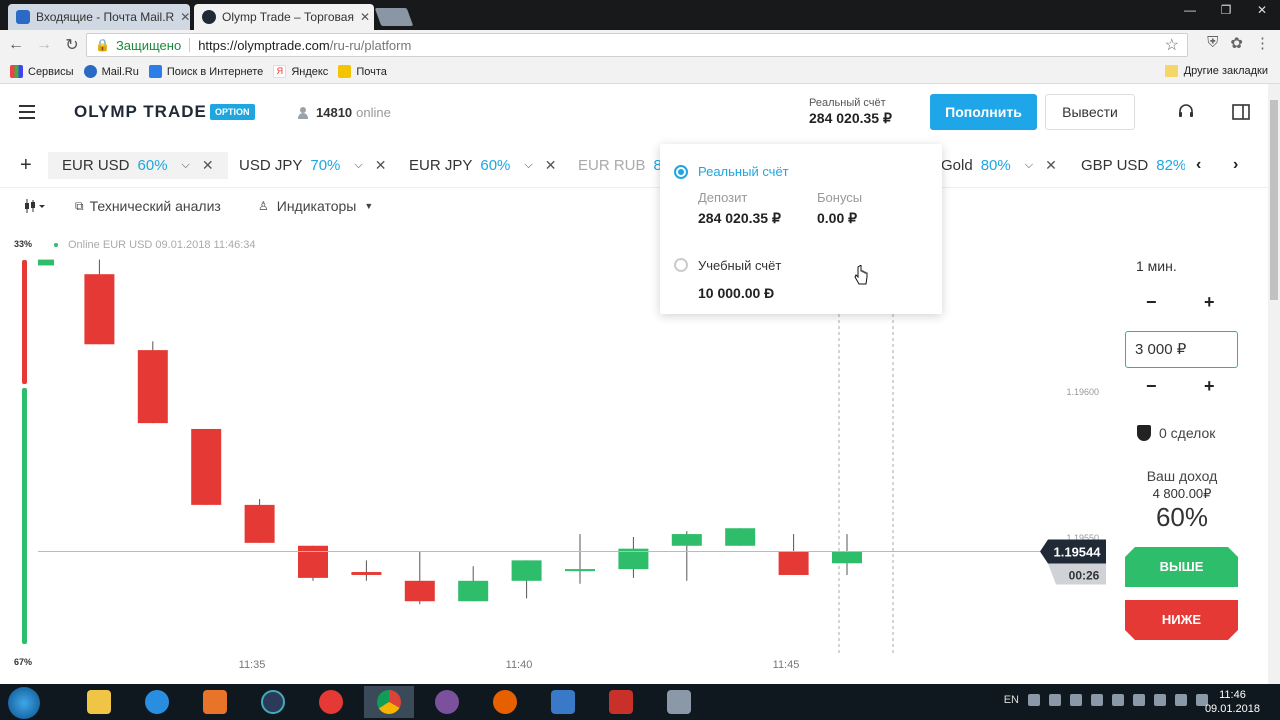 The width and height of the screenshot is (1280, 720). Describe the element at coordinates (482, 165) in the screenshot. I see `asset-tab-eurjpy: EUR JPY 60% ⌵ ✕` at that location.